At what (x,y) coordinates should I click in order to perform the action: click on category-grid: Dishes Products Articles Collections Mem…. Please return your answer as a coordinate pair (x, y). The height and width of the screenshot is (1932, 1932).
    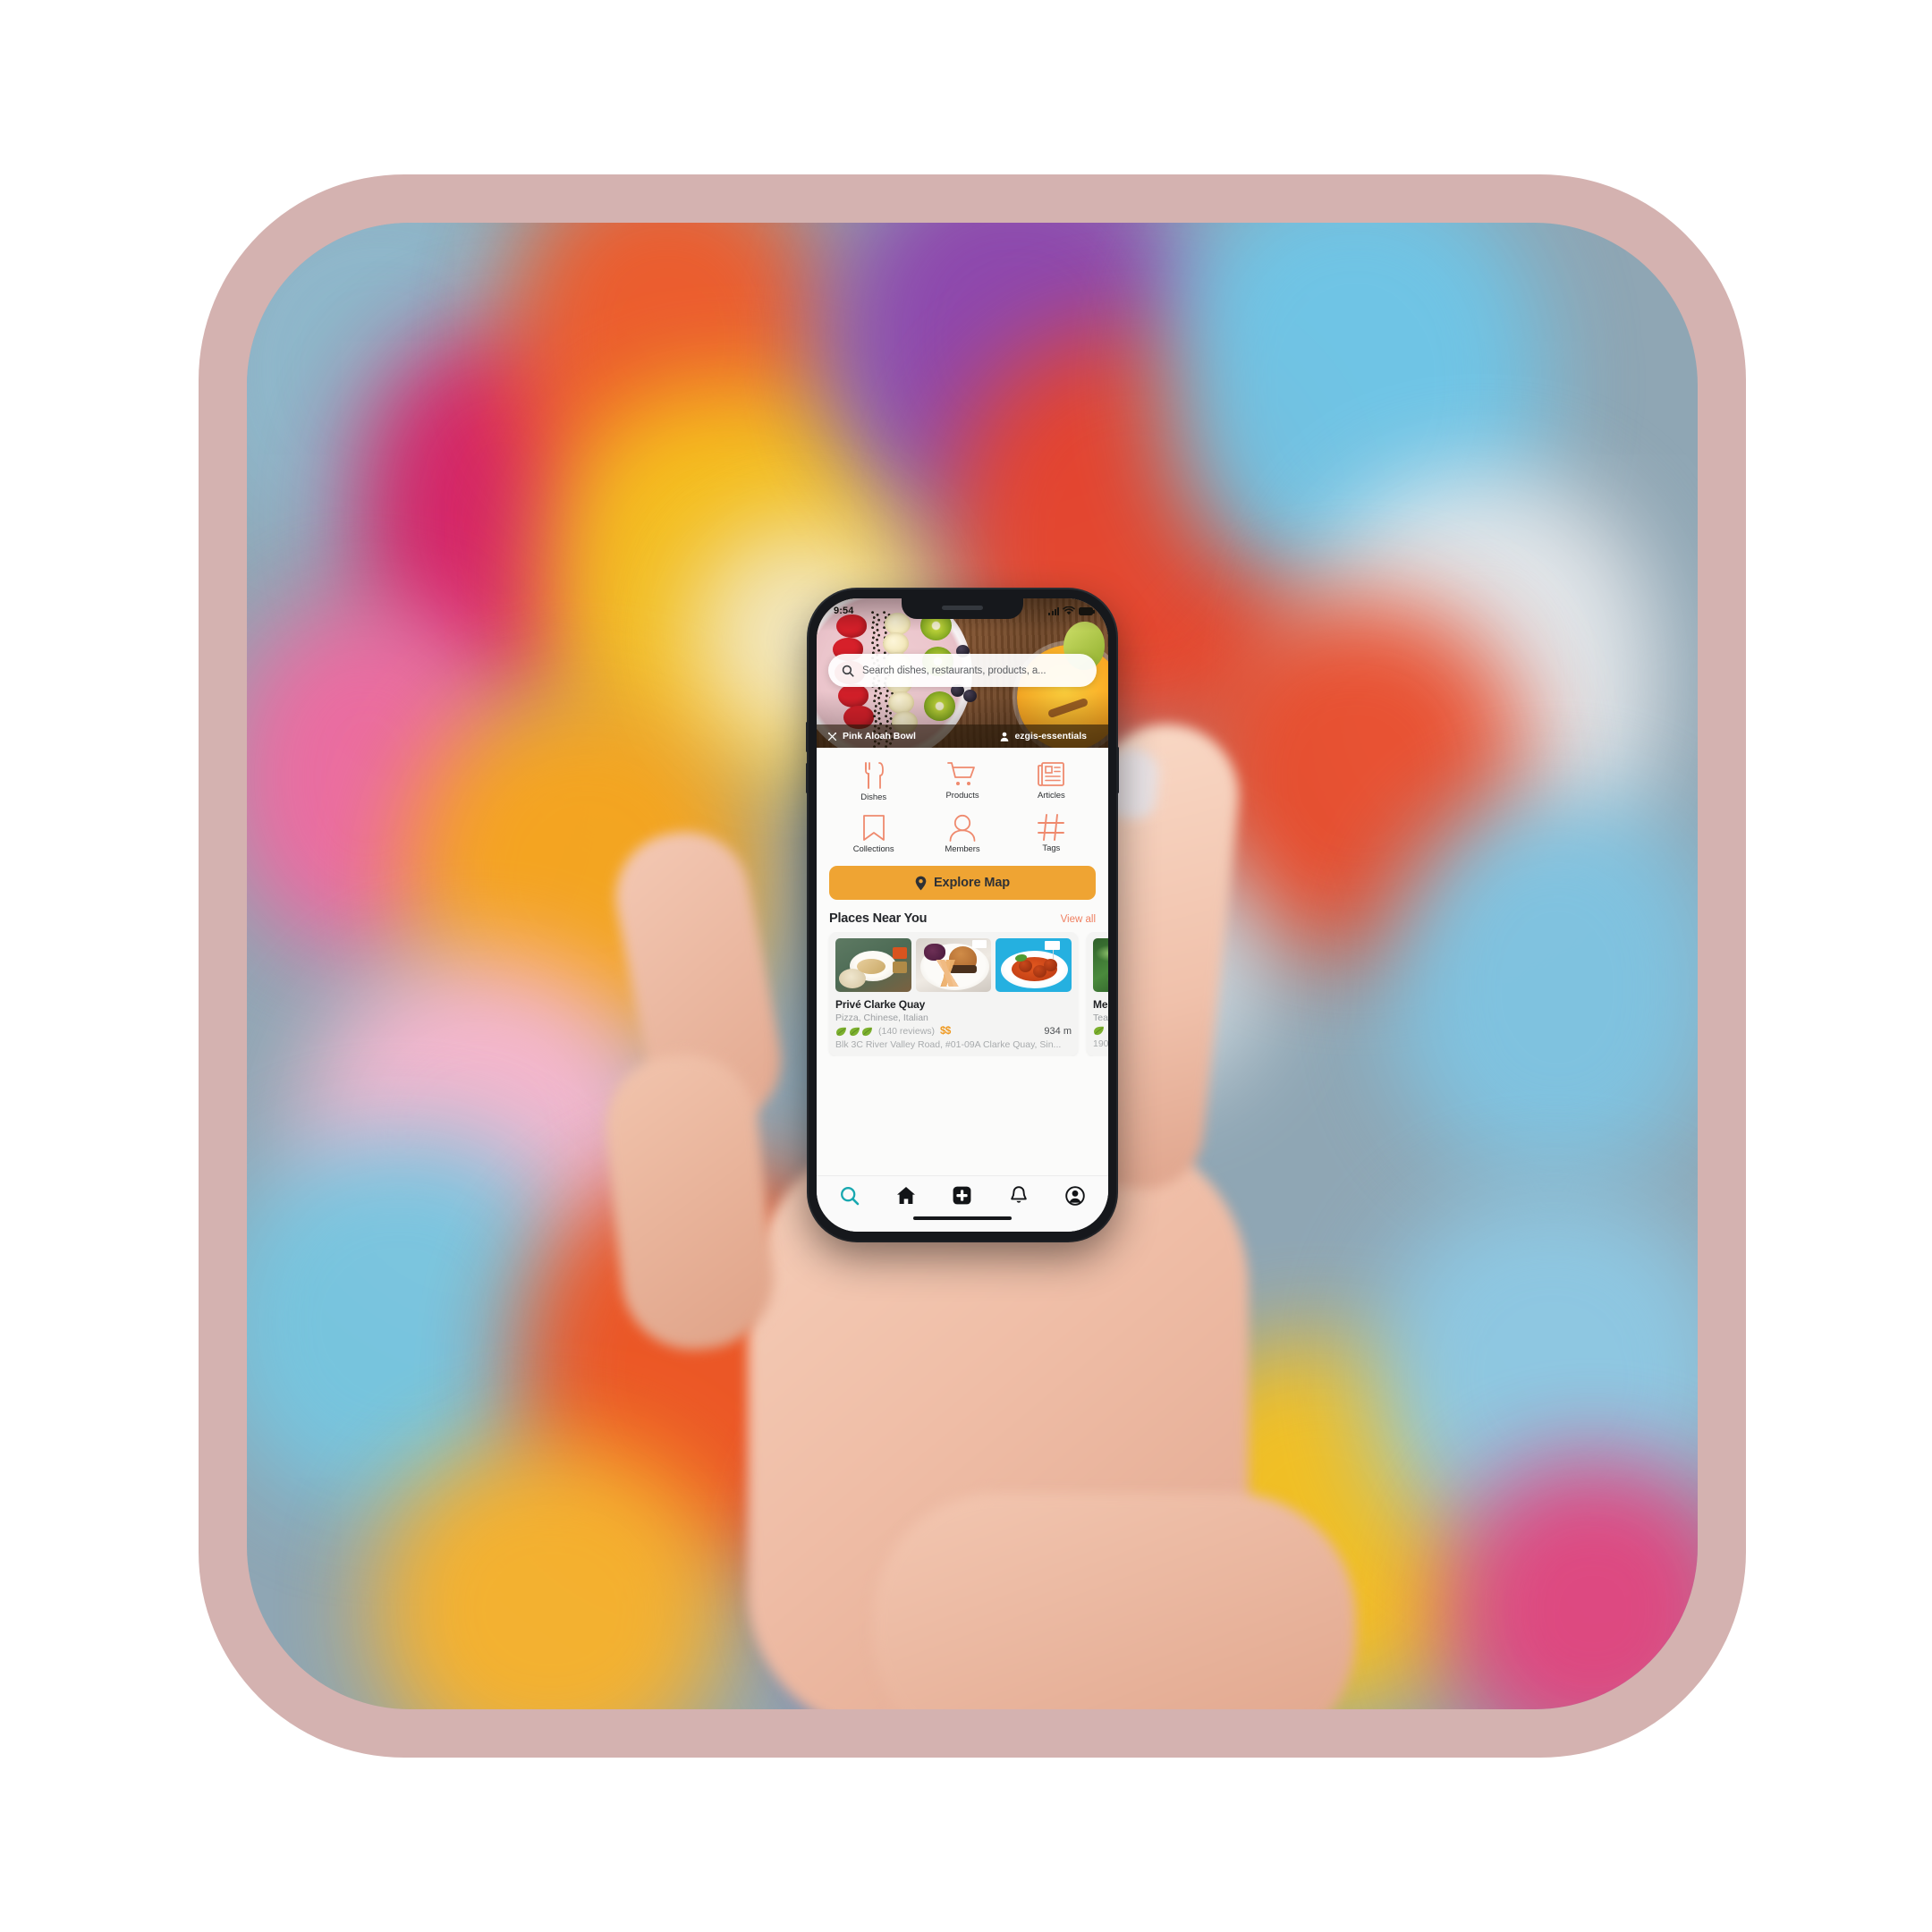
    Looking at the image, I should click on (962, 804).